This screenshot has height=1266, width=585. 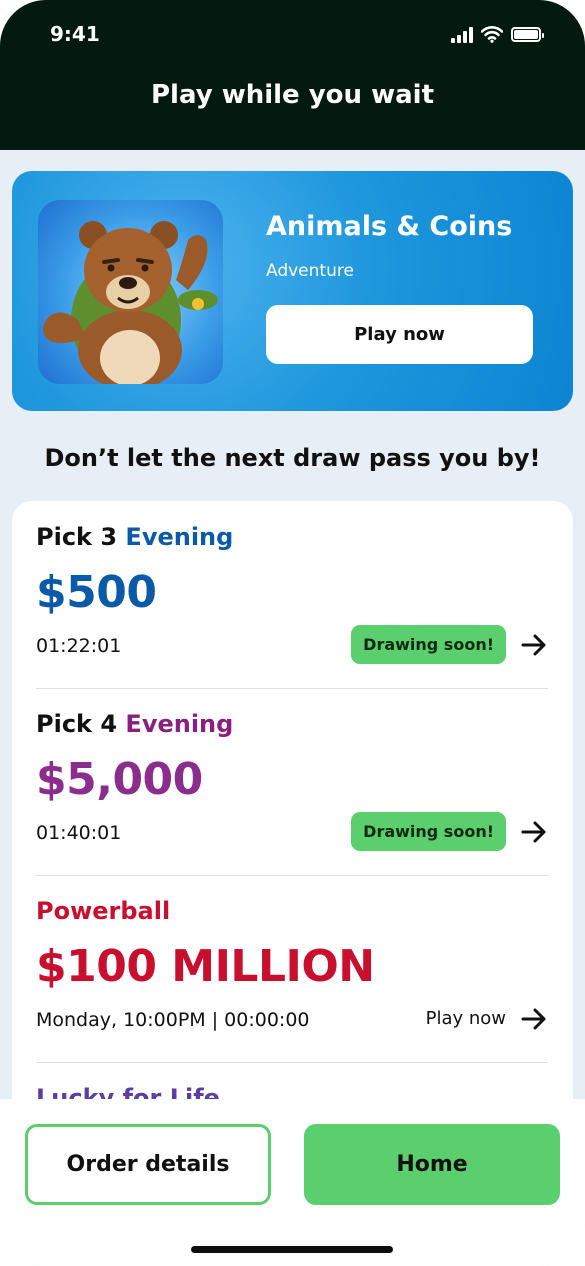 What do you see at coordinates (103, 911) in the screenshot?
I see `game-name: Powerball` at bounding box center [103, 911].